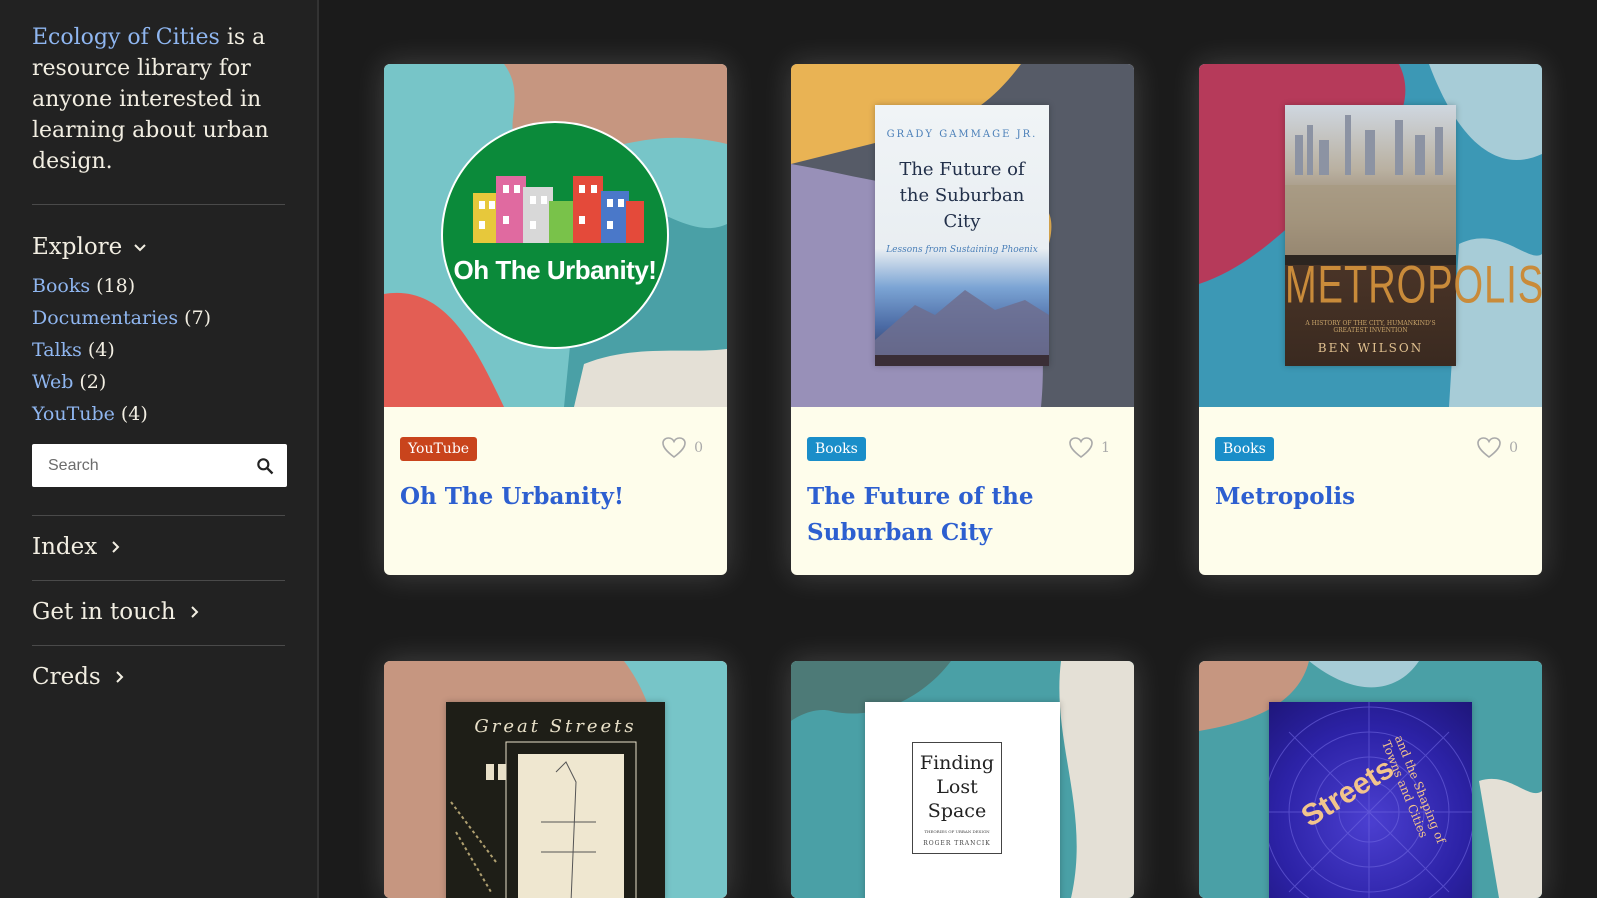 This screenshot has width=1597, height=898. Describe the element at coordinates (104, 612) in the screenshot. I see `get-in-touch-label: Get in touch` at that location.